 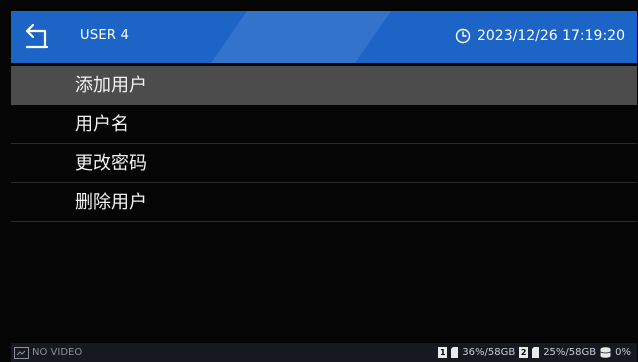 What do you see at coordinates (550, 36) in the screenshot?
I see `datetime-text: 2023/12/26 17:19:20` at bounding box center [550, 36].